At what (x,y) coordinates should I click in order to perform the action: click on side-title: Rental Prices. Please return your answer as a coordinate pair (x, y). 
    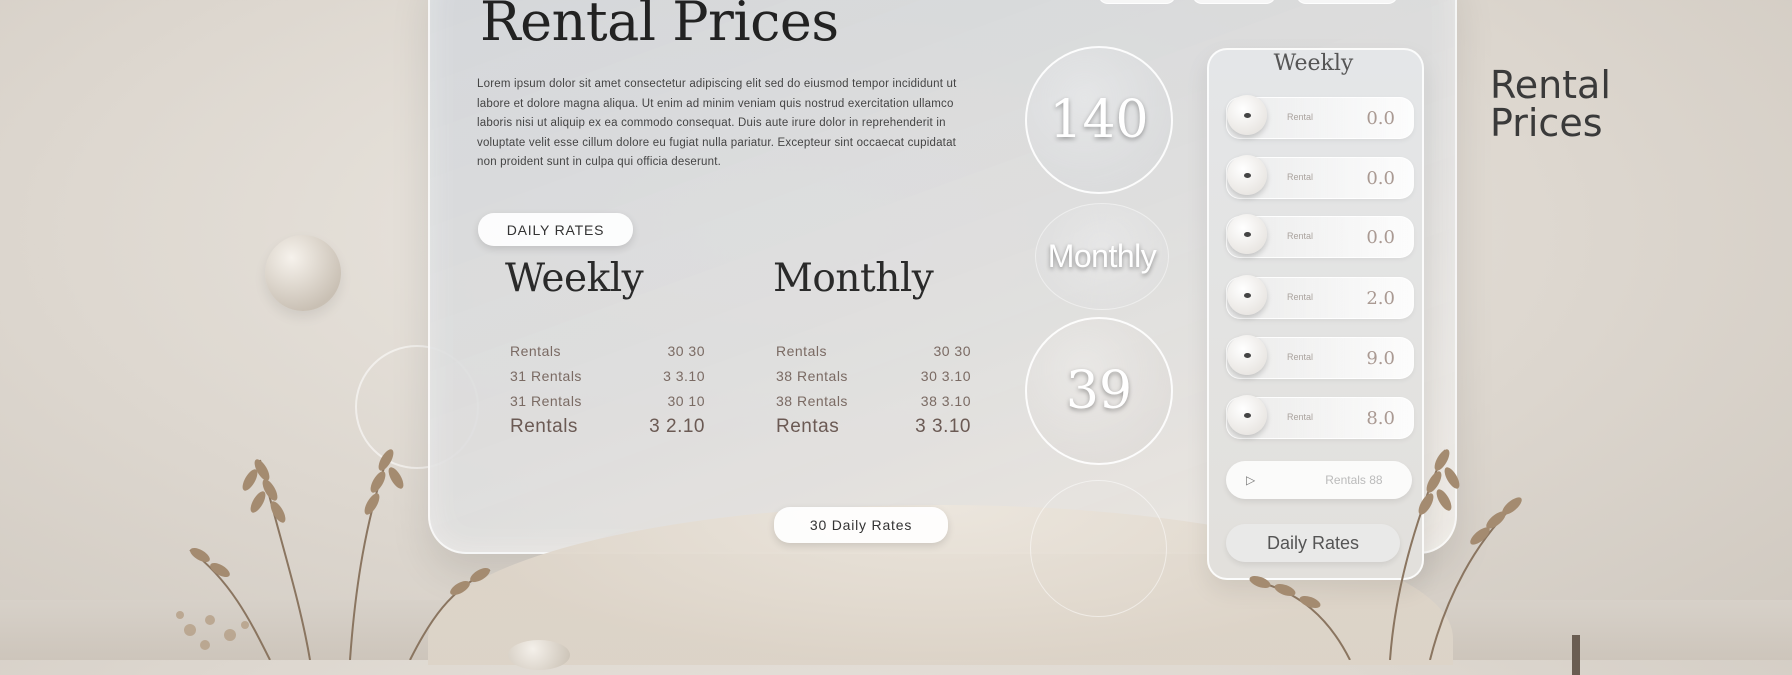
    Looking at the image, I should click on (1600, 104).